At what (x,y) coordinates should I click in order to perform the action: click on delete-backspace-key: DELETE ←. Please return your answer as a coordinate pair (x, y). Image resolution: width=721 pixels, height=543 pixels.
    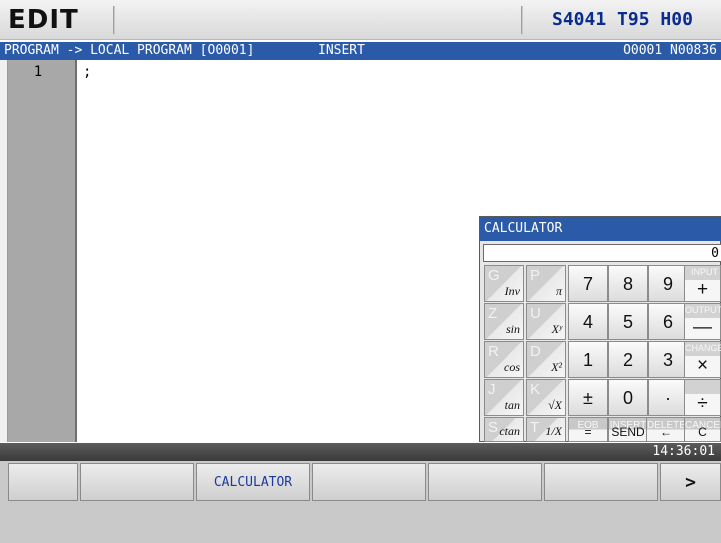
    Looking at the image, I should click on (666, 429).